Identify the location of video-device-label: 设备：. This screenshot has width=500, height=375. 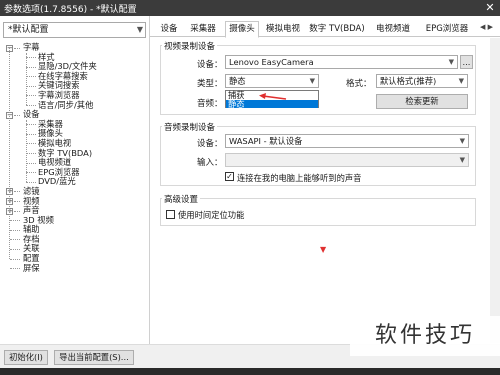
(210, 65).